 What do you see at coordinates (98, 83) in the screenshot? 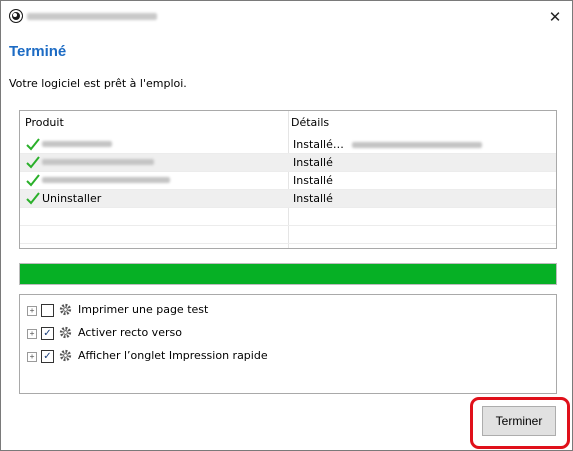
I see `page-subtitle: Votre logiciel est prêt à l'emploi.` at bounding box center [98, 83].